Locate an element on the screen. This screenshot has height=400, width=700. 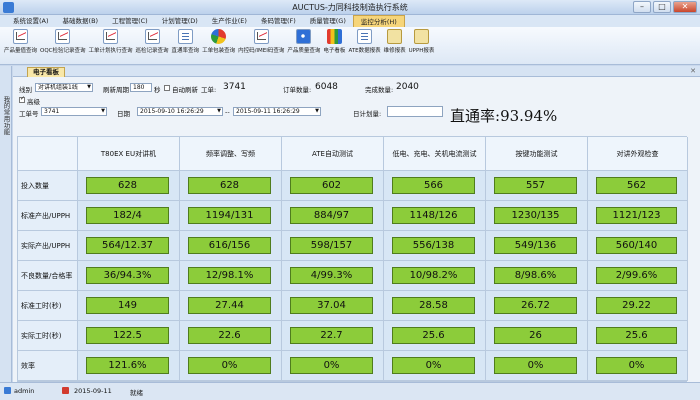
table-cell: 122.5 is located at coordinates (129, 336).